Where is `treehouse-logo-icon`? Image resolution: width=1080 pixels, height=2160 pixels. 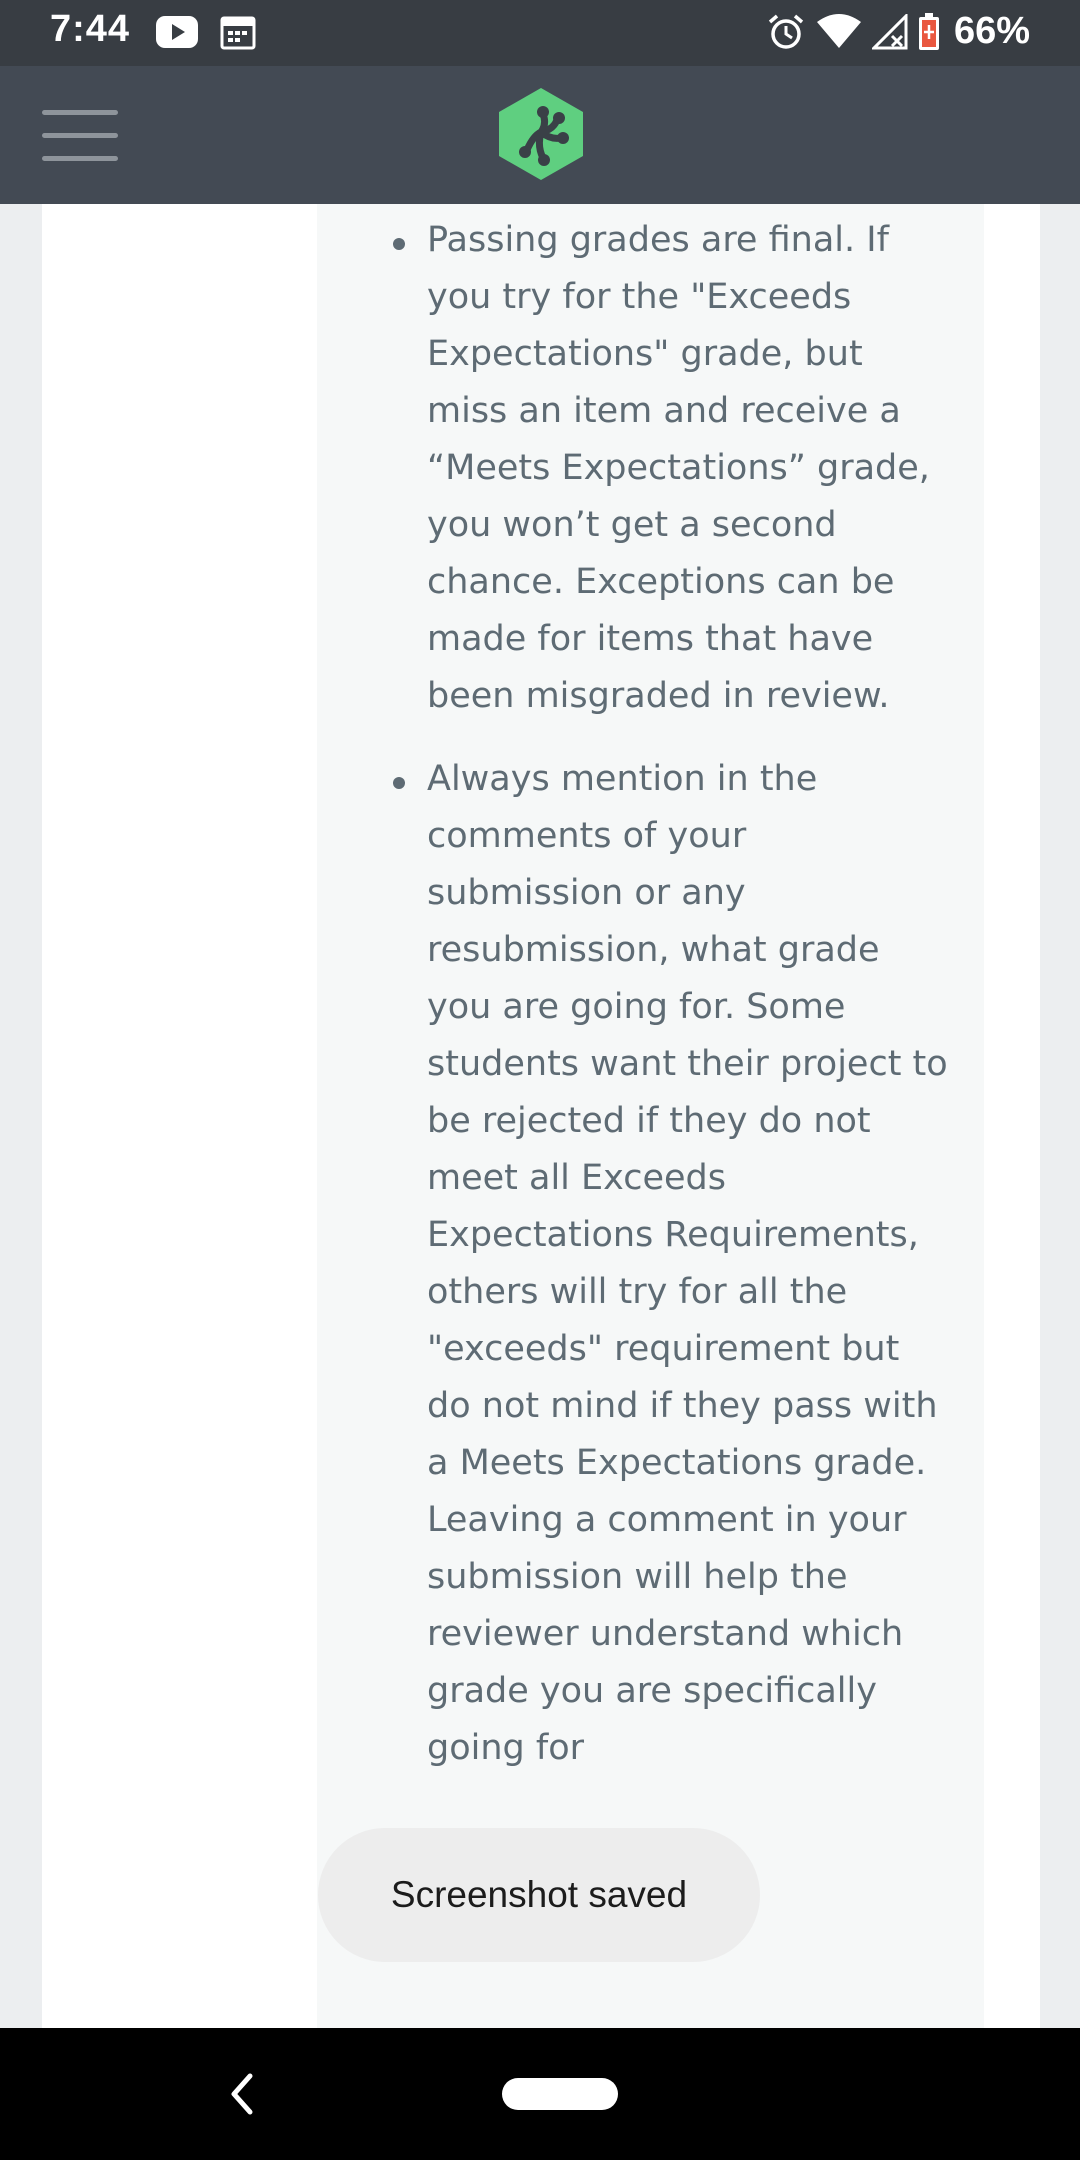
treehouse-logo-icon is located at coordinates (541, 134).